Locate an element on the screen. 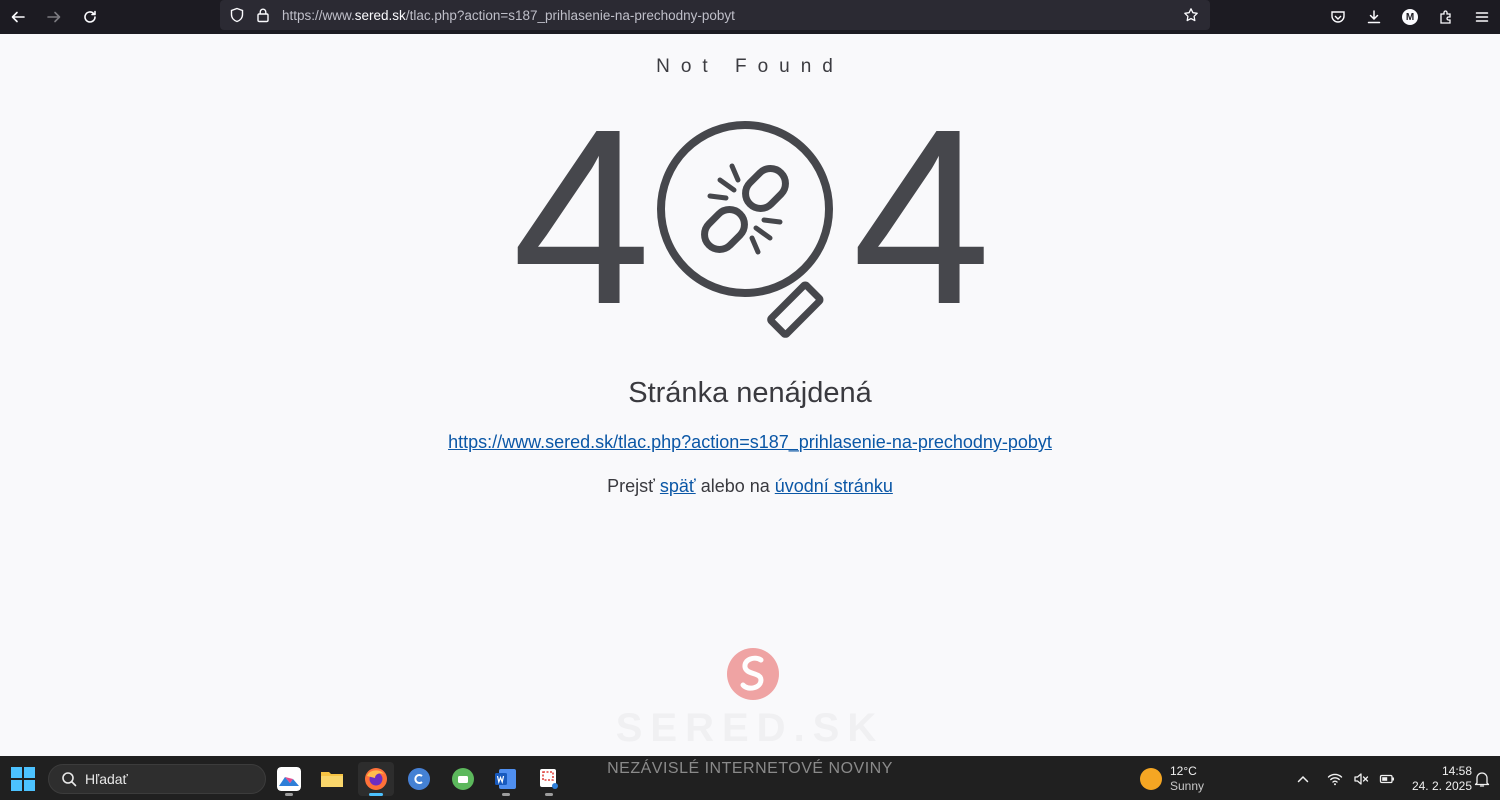  bookmark-button is located at coordinates (1191, 15).